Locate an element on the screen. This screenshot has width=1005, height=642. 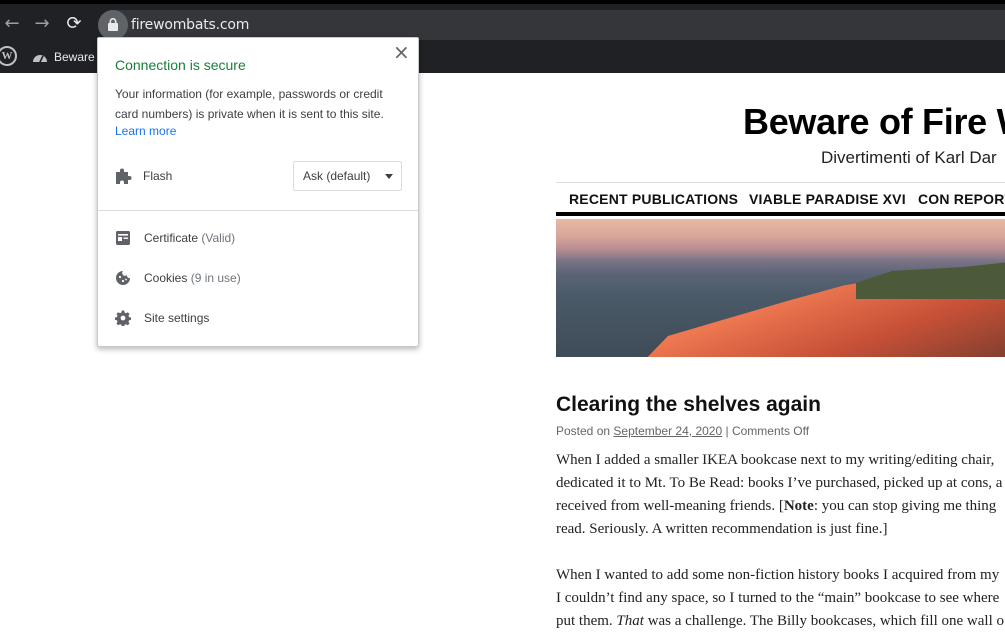
body-text: received from well-meaning friends. [ is located at coordinates (670, 506).